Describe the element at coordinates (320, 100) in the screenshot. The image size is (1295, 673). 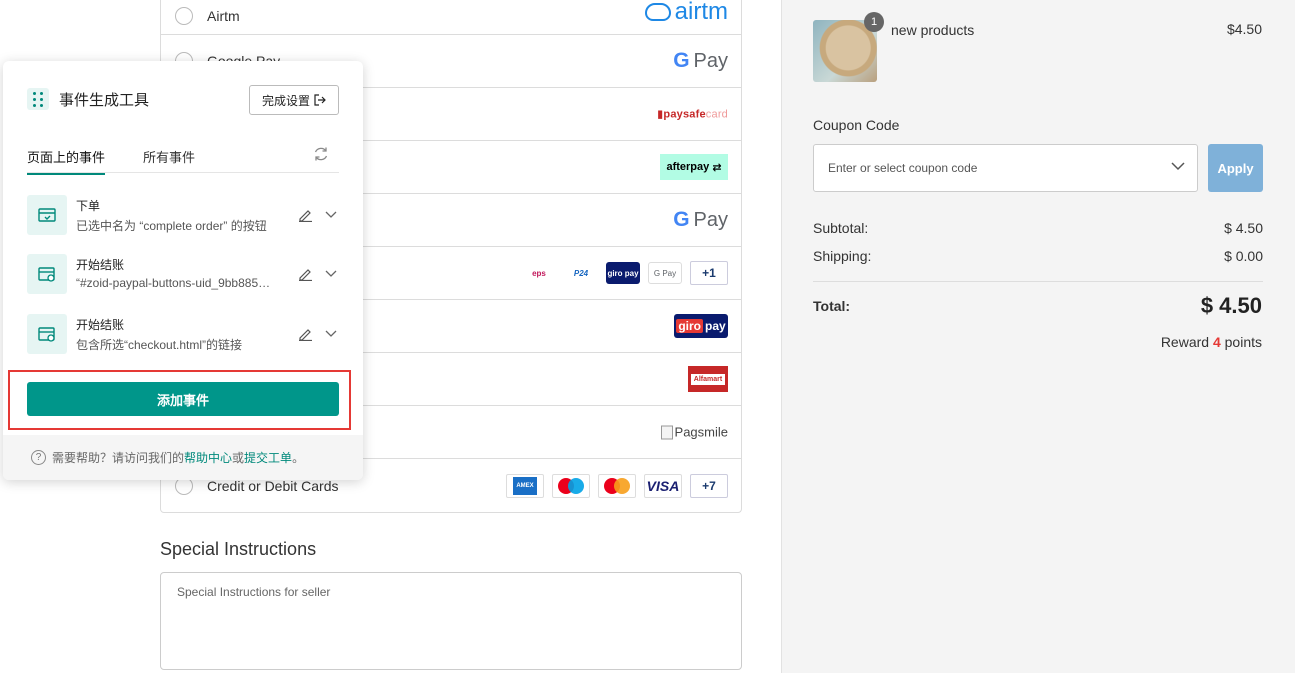
I see `exit-icon` at that location.